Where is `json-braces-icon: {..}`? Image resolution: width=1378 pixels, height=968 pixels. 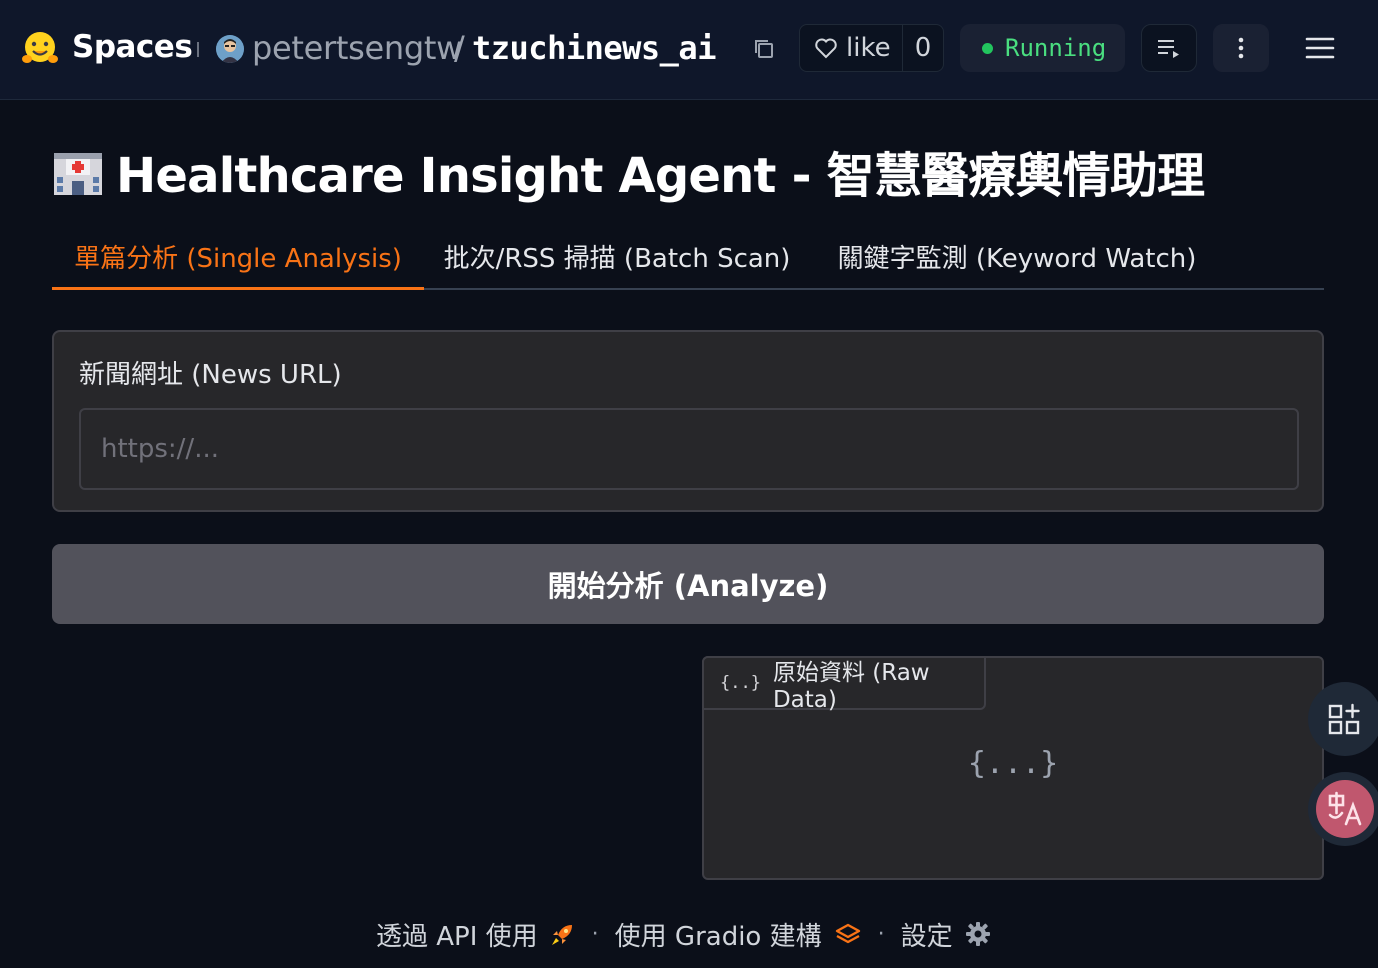
json-braces-icon: {..} is located at coordinates (740, 683).